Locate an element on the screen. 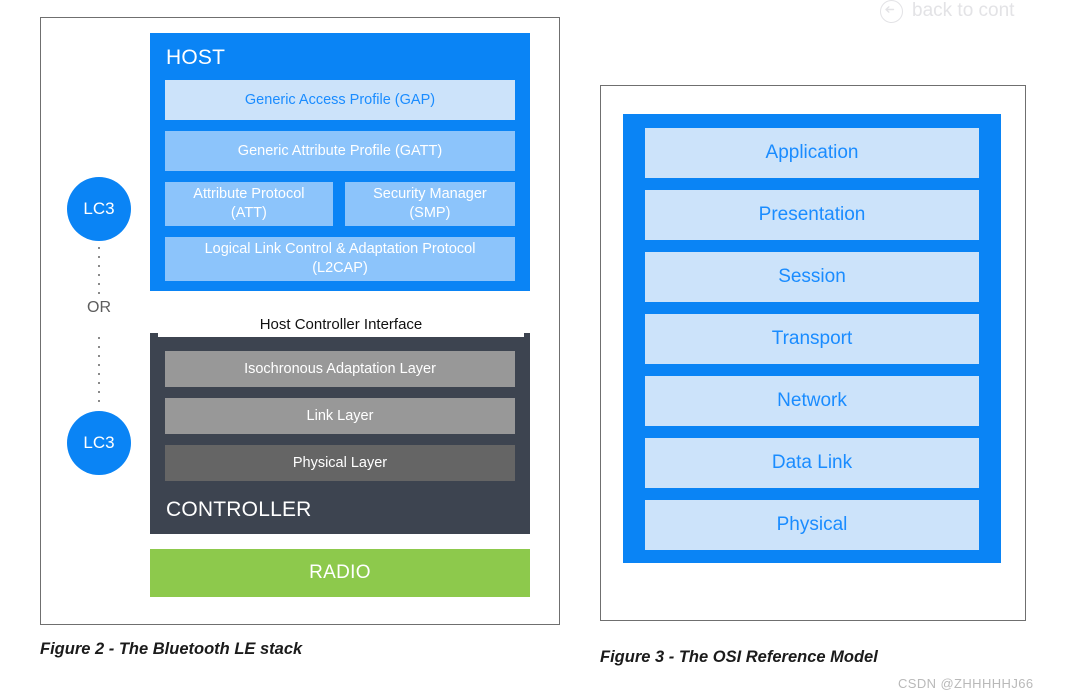  osi-layer-data-link-label: Data Link is located at coordinates (812, 462).